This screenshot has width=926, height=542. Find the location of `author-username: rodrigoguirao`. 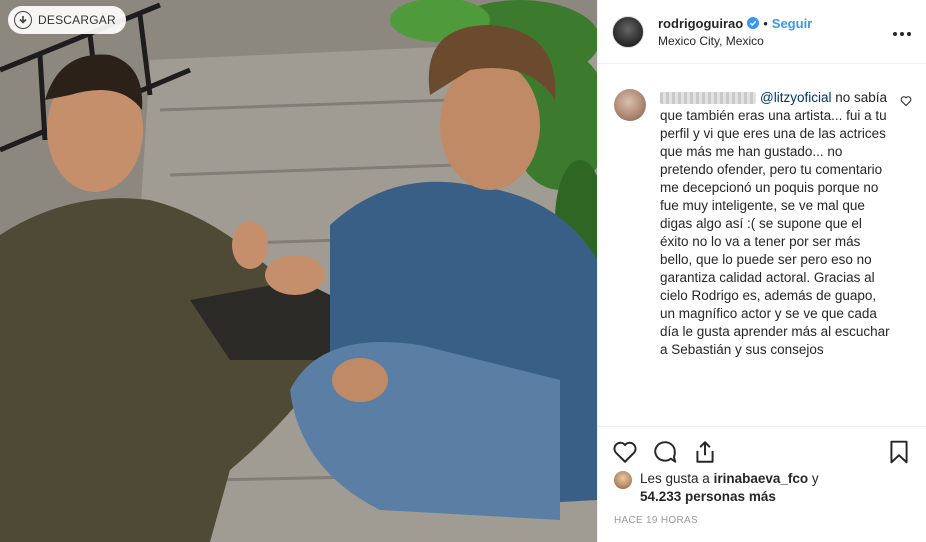

author-username: rodrigoguirao is located at coordinates (700, 23).